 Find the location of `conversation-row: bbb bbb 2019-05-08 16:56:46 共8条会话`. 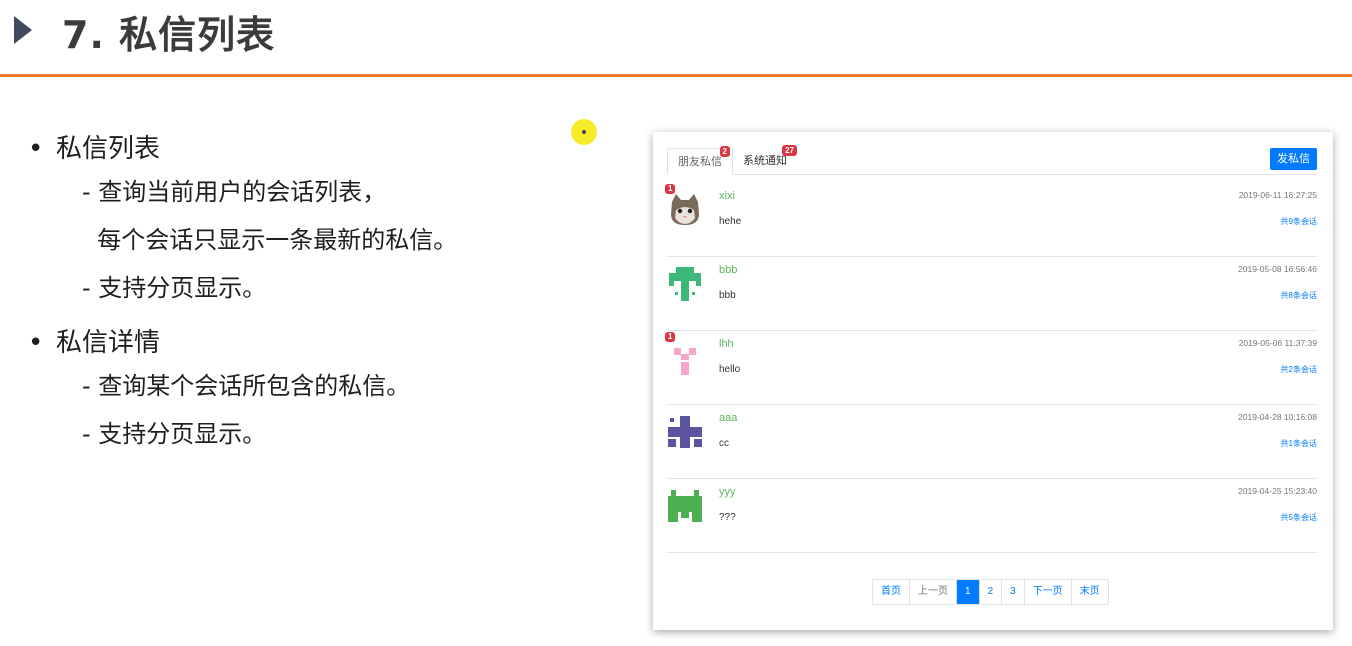

conversation-row: bbb bbb 2019-05-08 16:56:46 共8条会话 is located at coordinates (992, 293).